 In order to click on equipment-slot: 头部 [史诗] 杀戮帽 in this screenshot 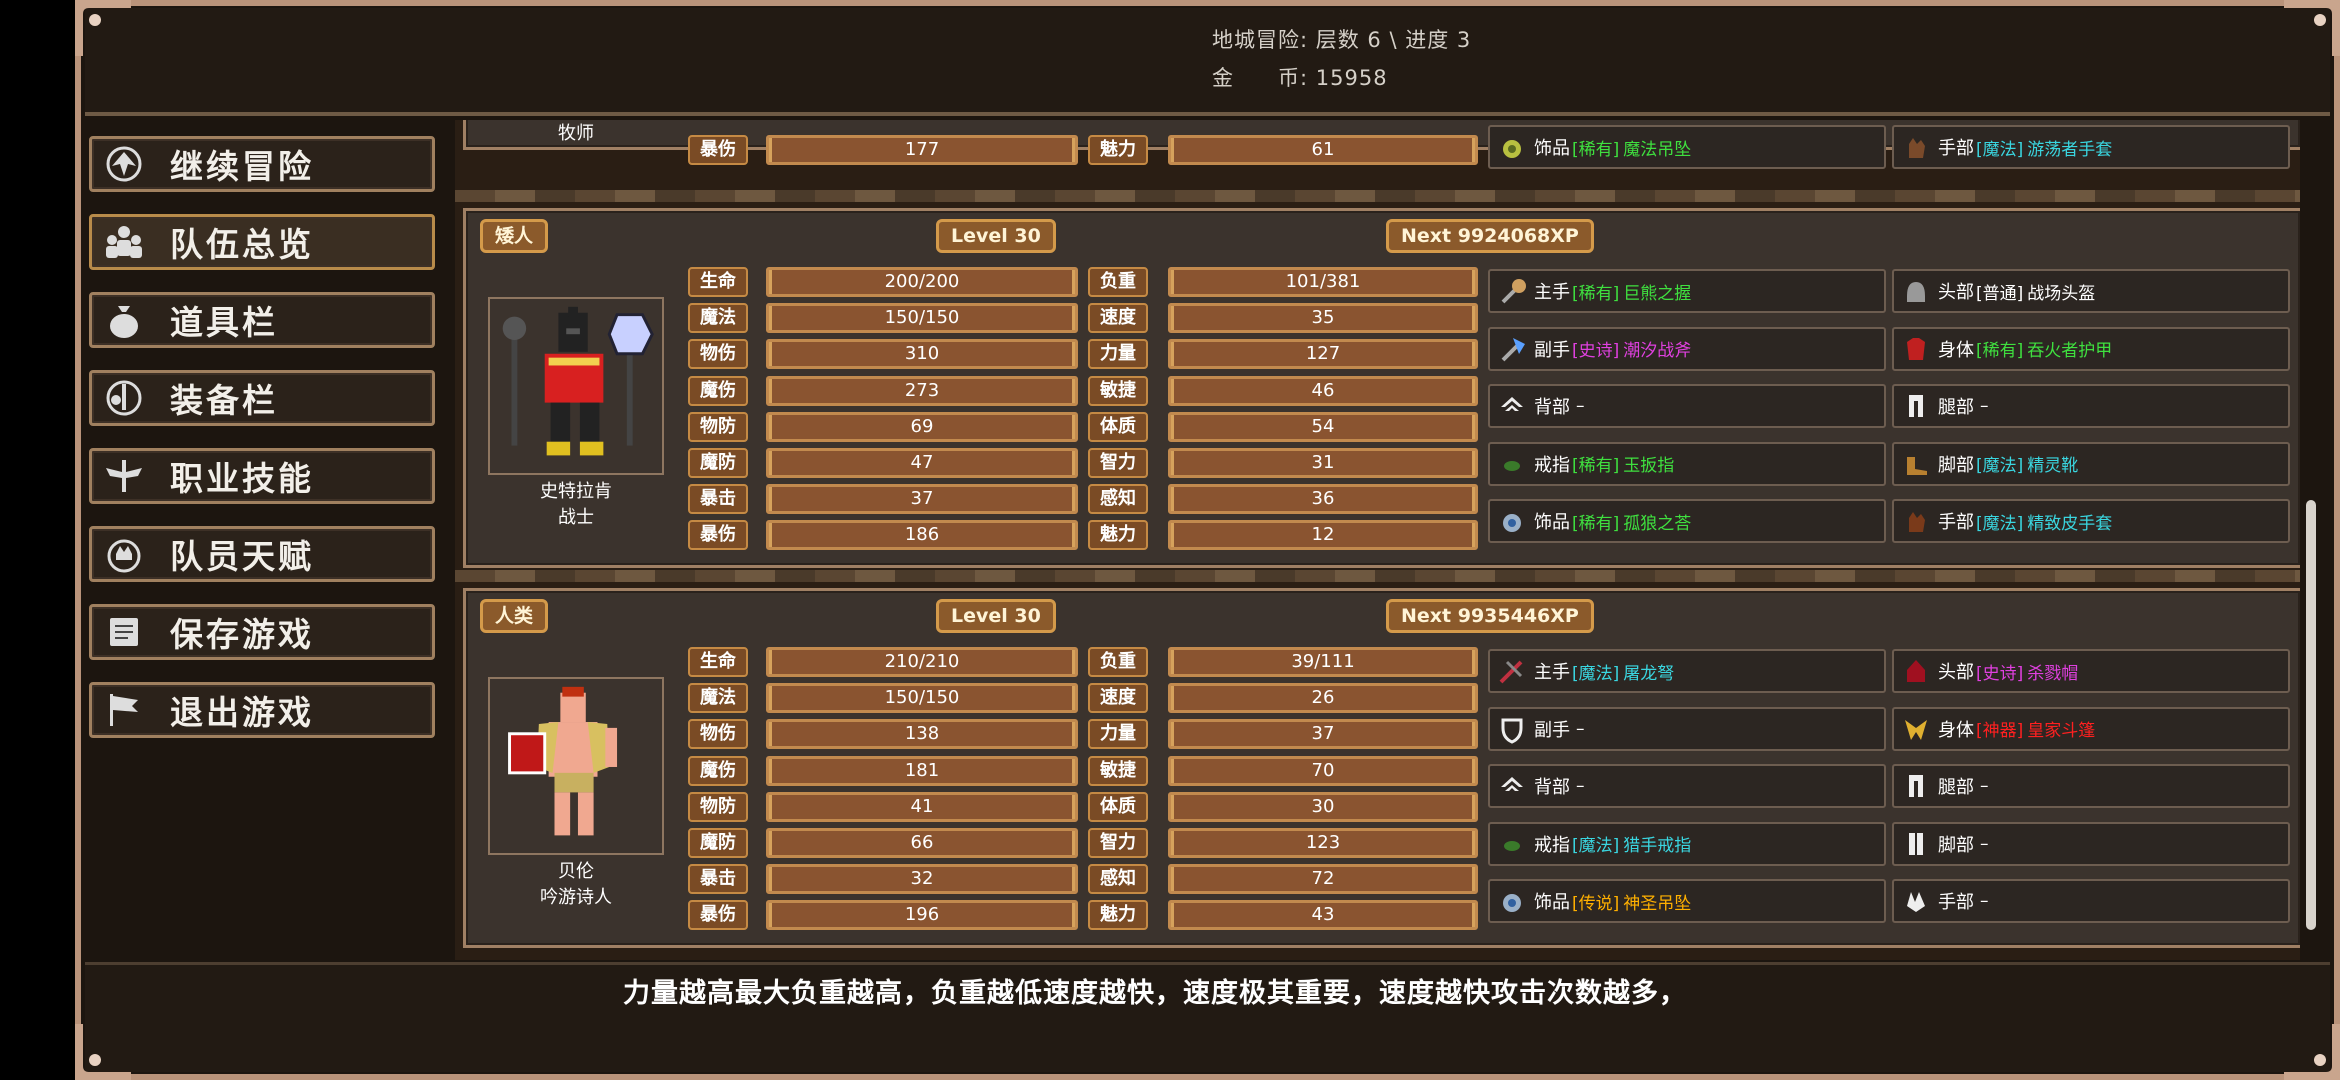, I will do `click(2091, 671)`.